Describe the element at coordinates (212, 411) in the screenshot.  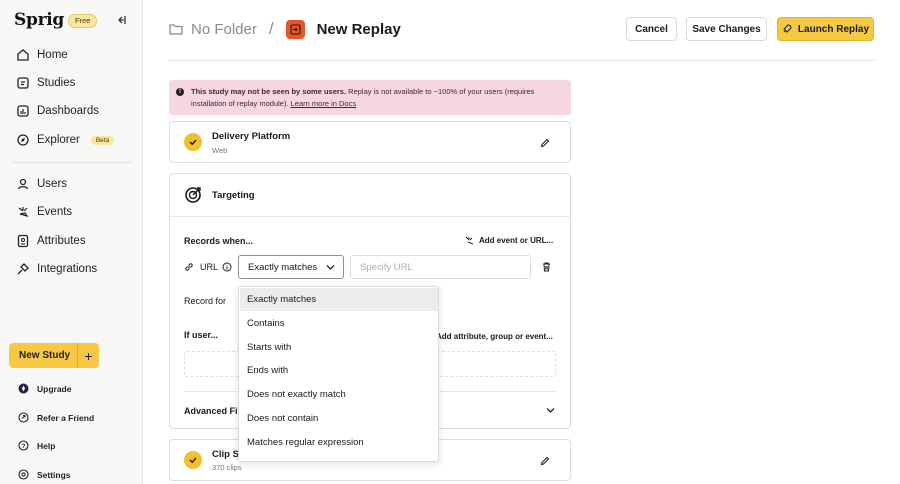
I see `advanced-filters-toggle: Advanced Fil` at that location.